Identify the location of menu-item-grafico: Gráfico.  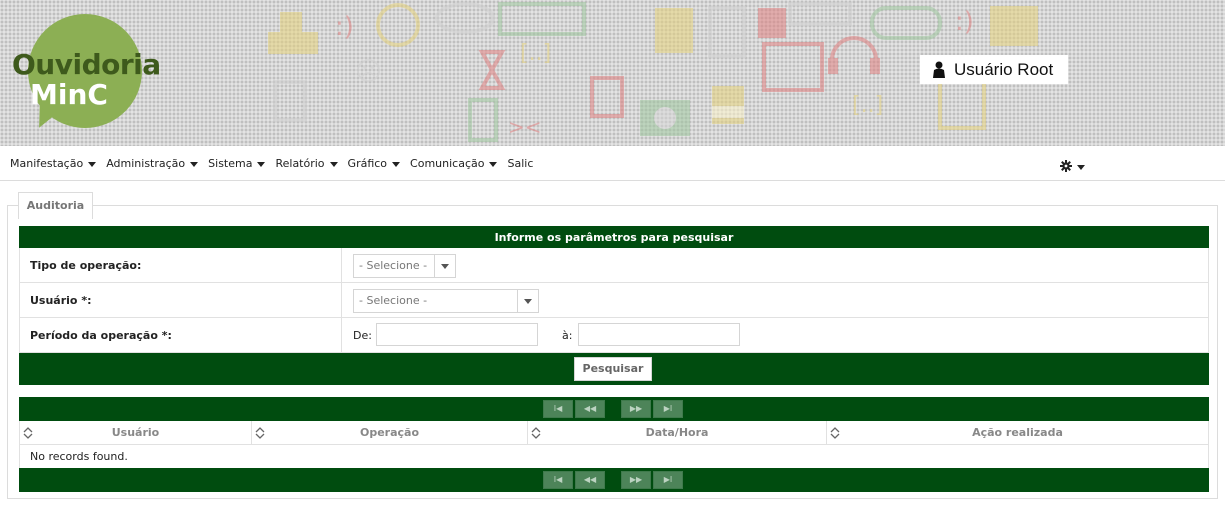
(374, 163).